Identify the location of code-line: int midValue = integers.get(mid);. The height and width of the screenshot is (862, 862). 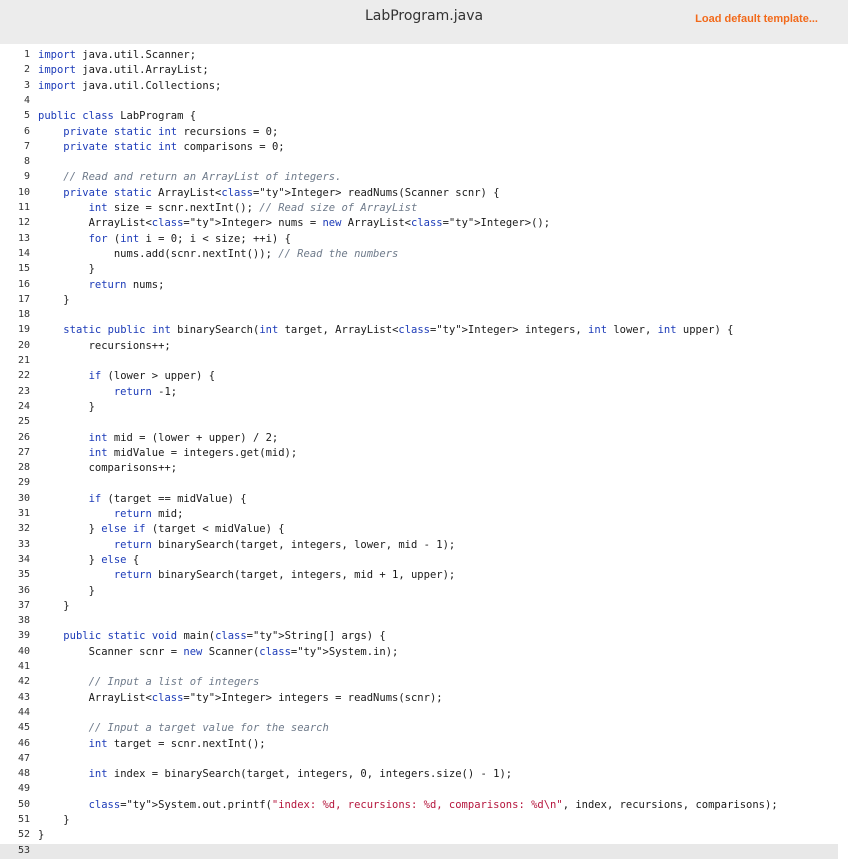
(168, 453).